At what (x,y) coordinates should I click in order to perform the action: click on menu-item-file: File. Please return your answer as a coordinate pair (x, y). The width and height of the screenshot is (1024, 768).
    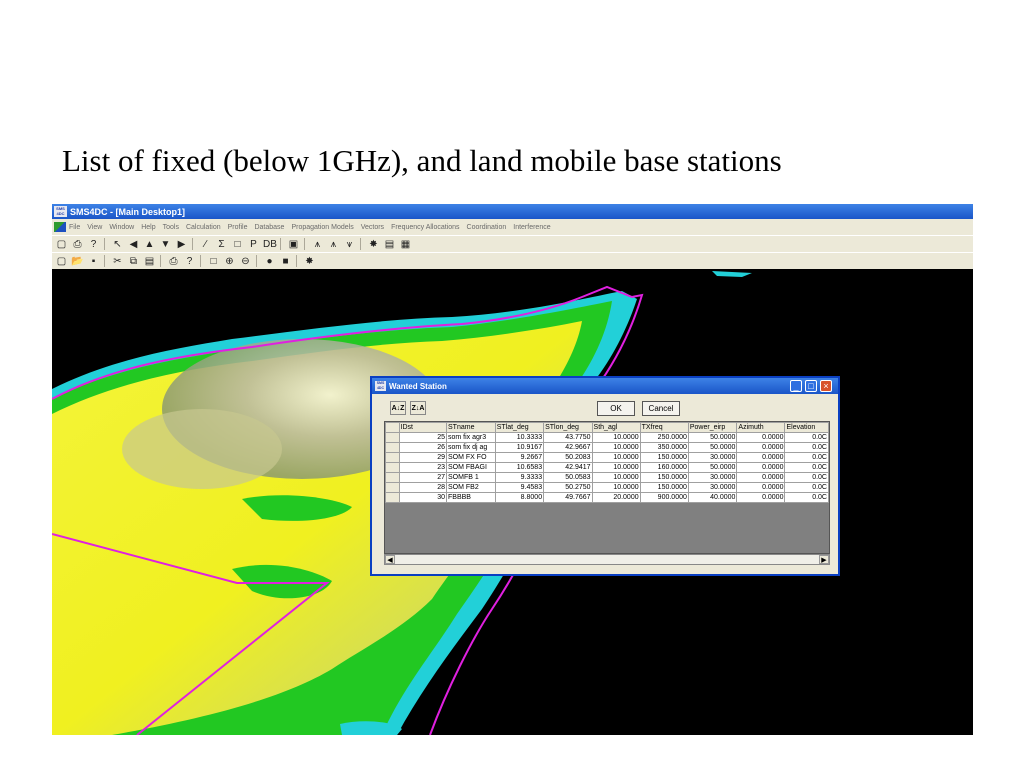
    Looking at the image, I should click on (74, 227).